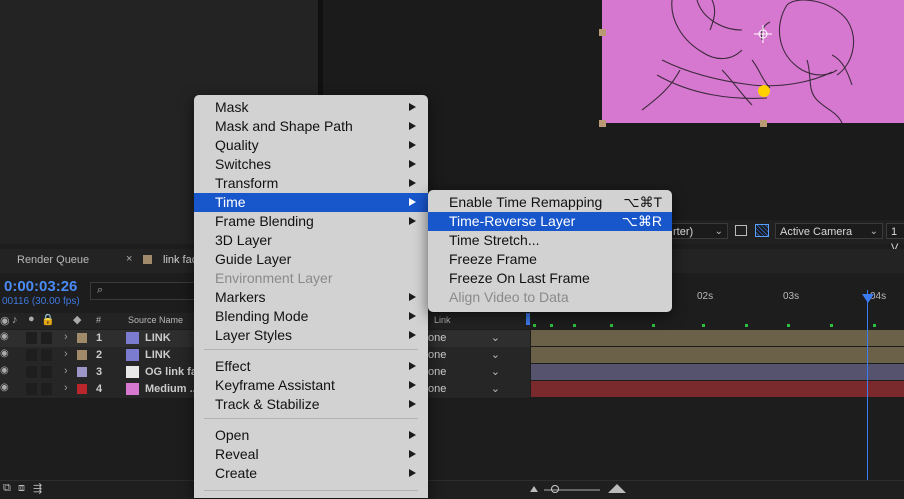 The image size is (904, 499). Describe the element at coordinates (550, 202) in the screenshot. I see `submenu-item-enable-time-remapping: Enable Time Remapping ⌥⌘T` at that location.